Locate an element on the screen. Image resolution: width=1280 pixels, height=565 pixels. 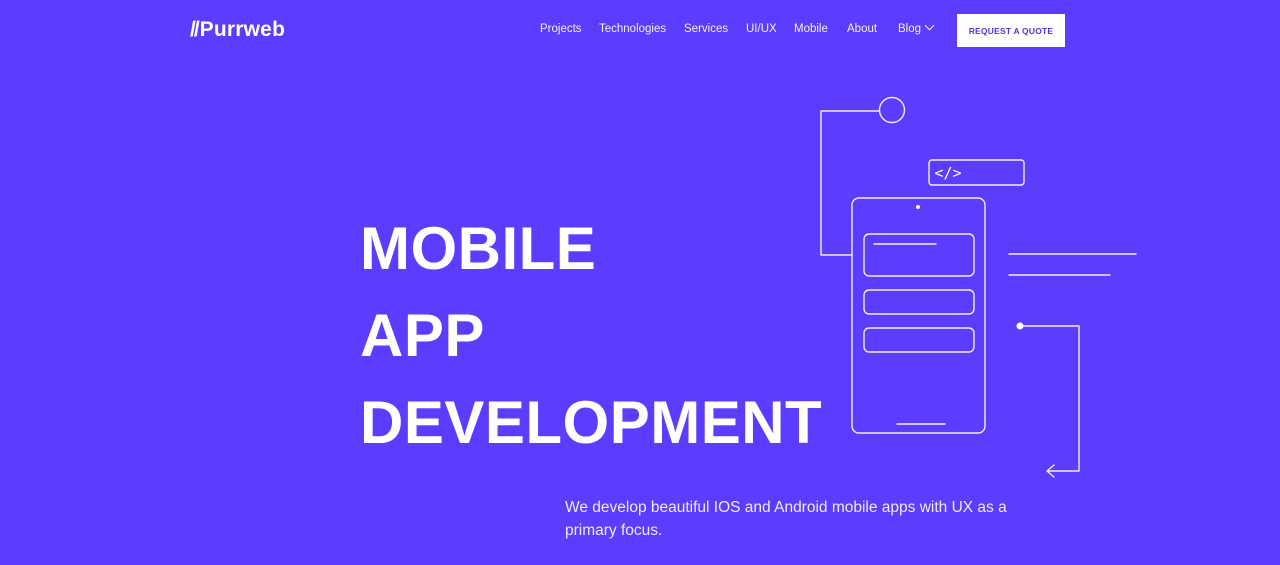
connector-line-bottom is located at coordinates (1050, 398).